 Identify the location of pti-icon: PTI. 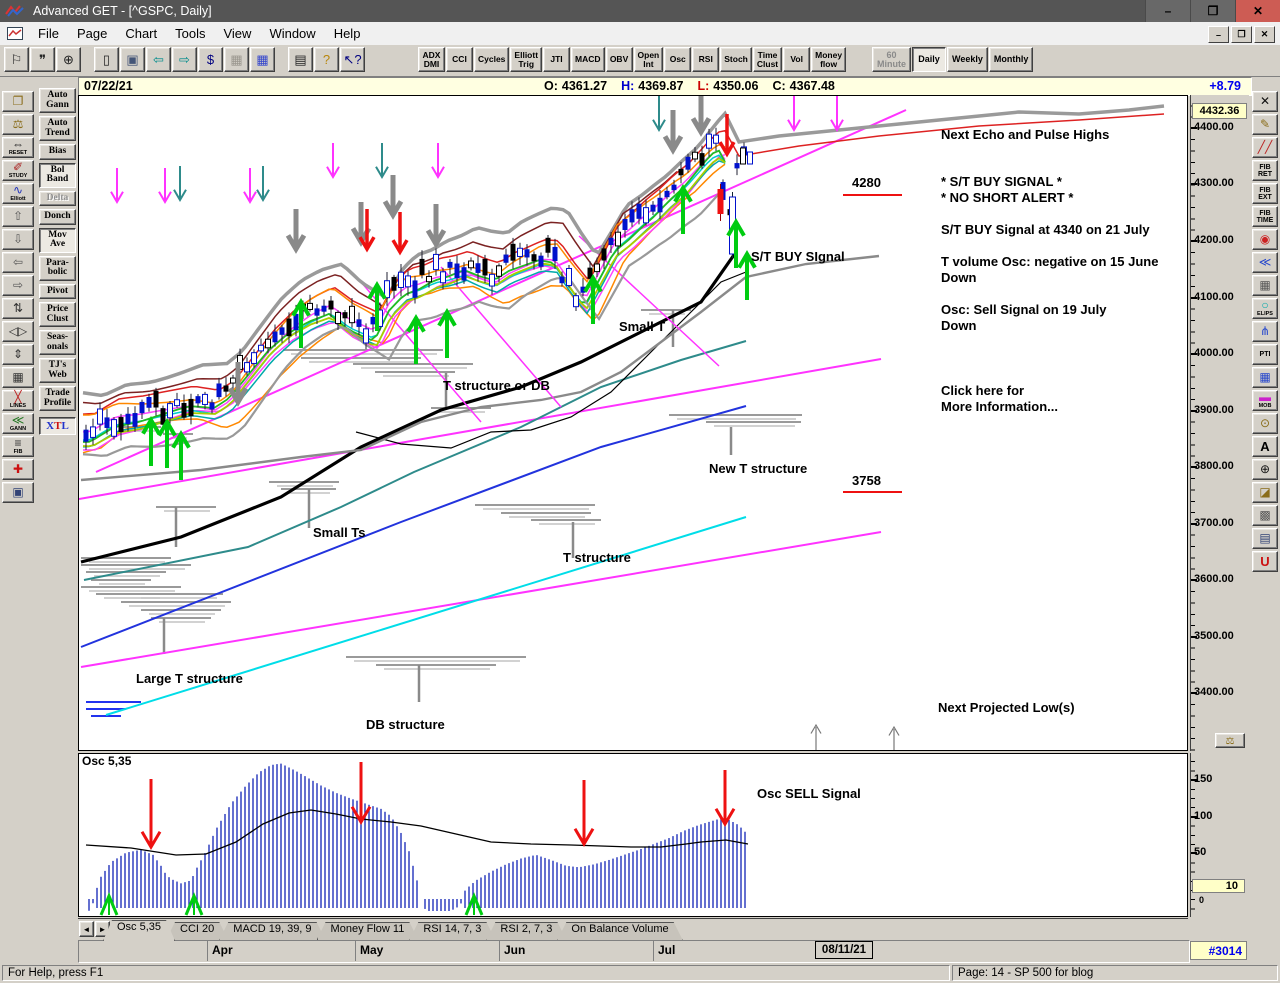
(1265, 354).